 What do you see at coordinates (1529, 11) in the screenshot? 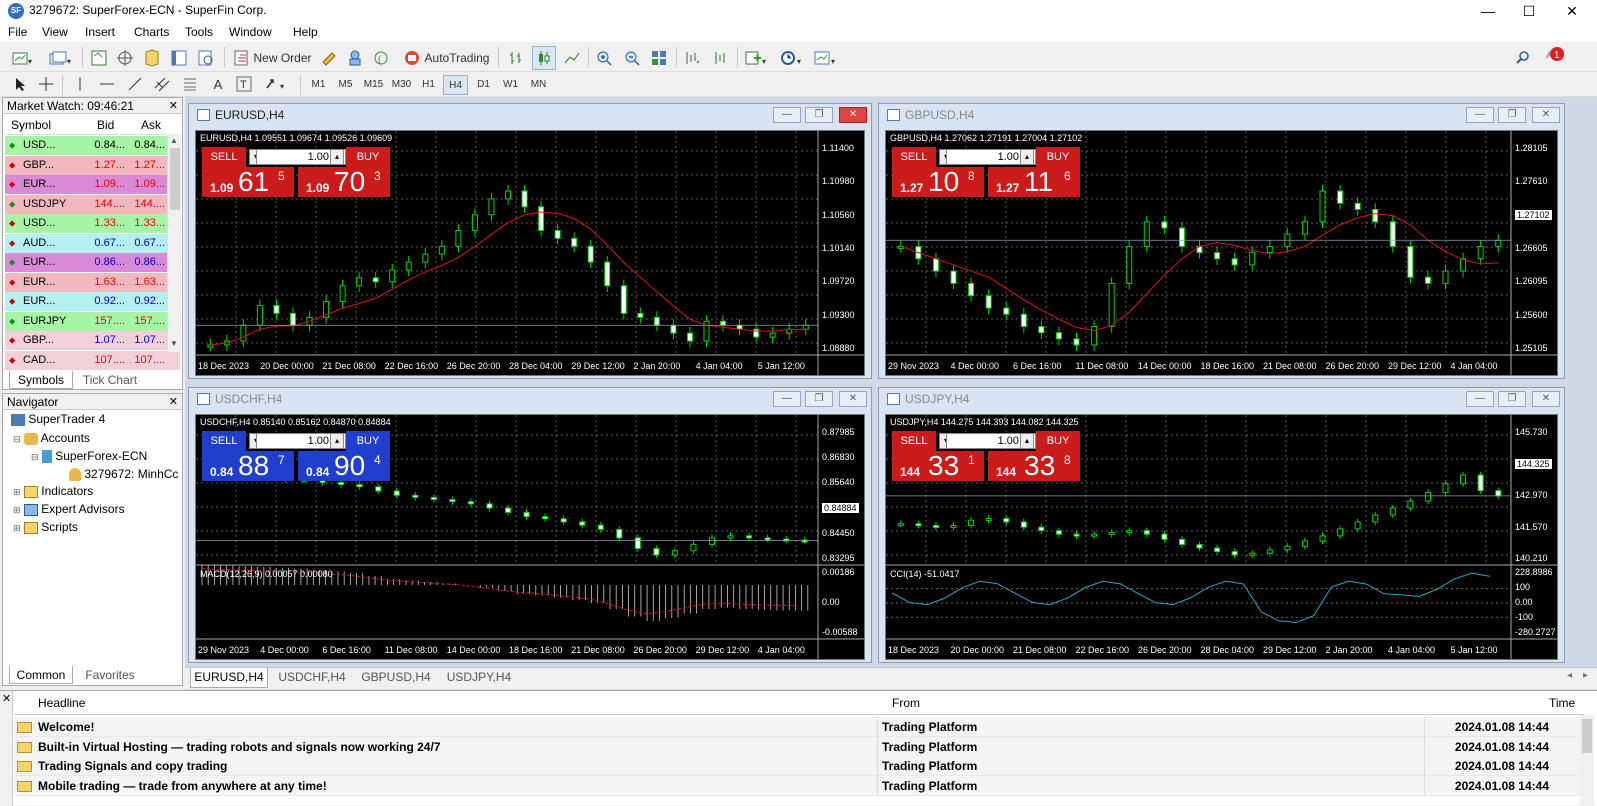
I see `maximize-icon: ☐` at bounding box center [1529, 11].